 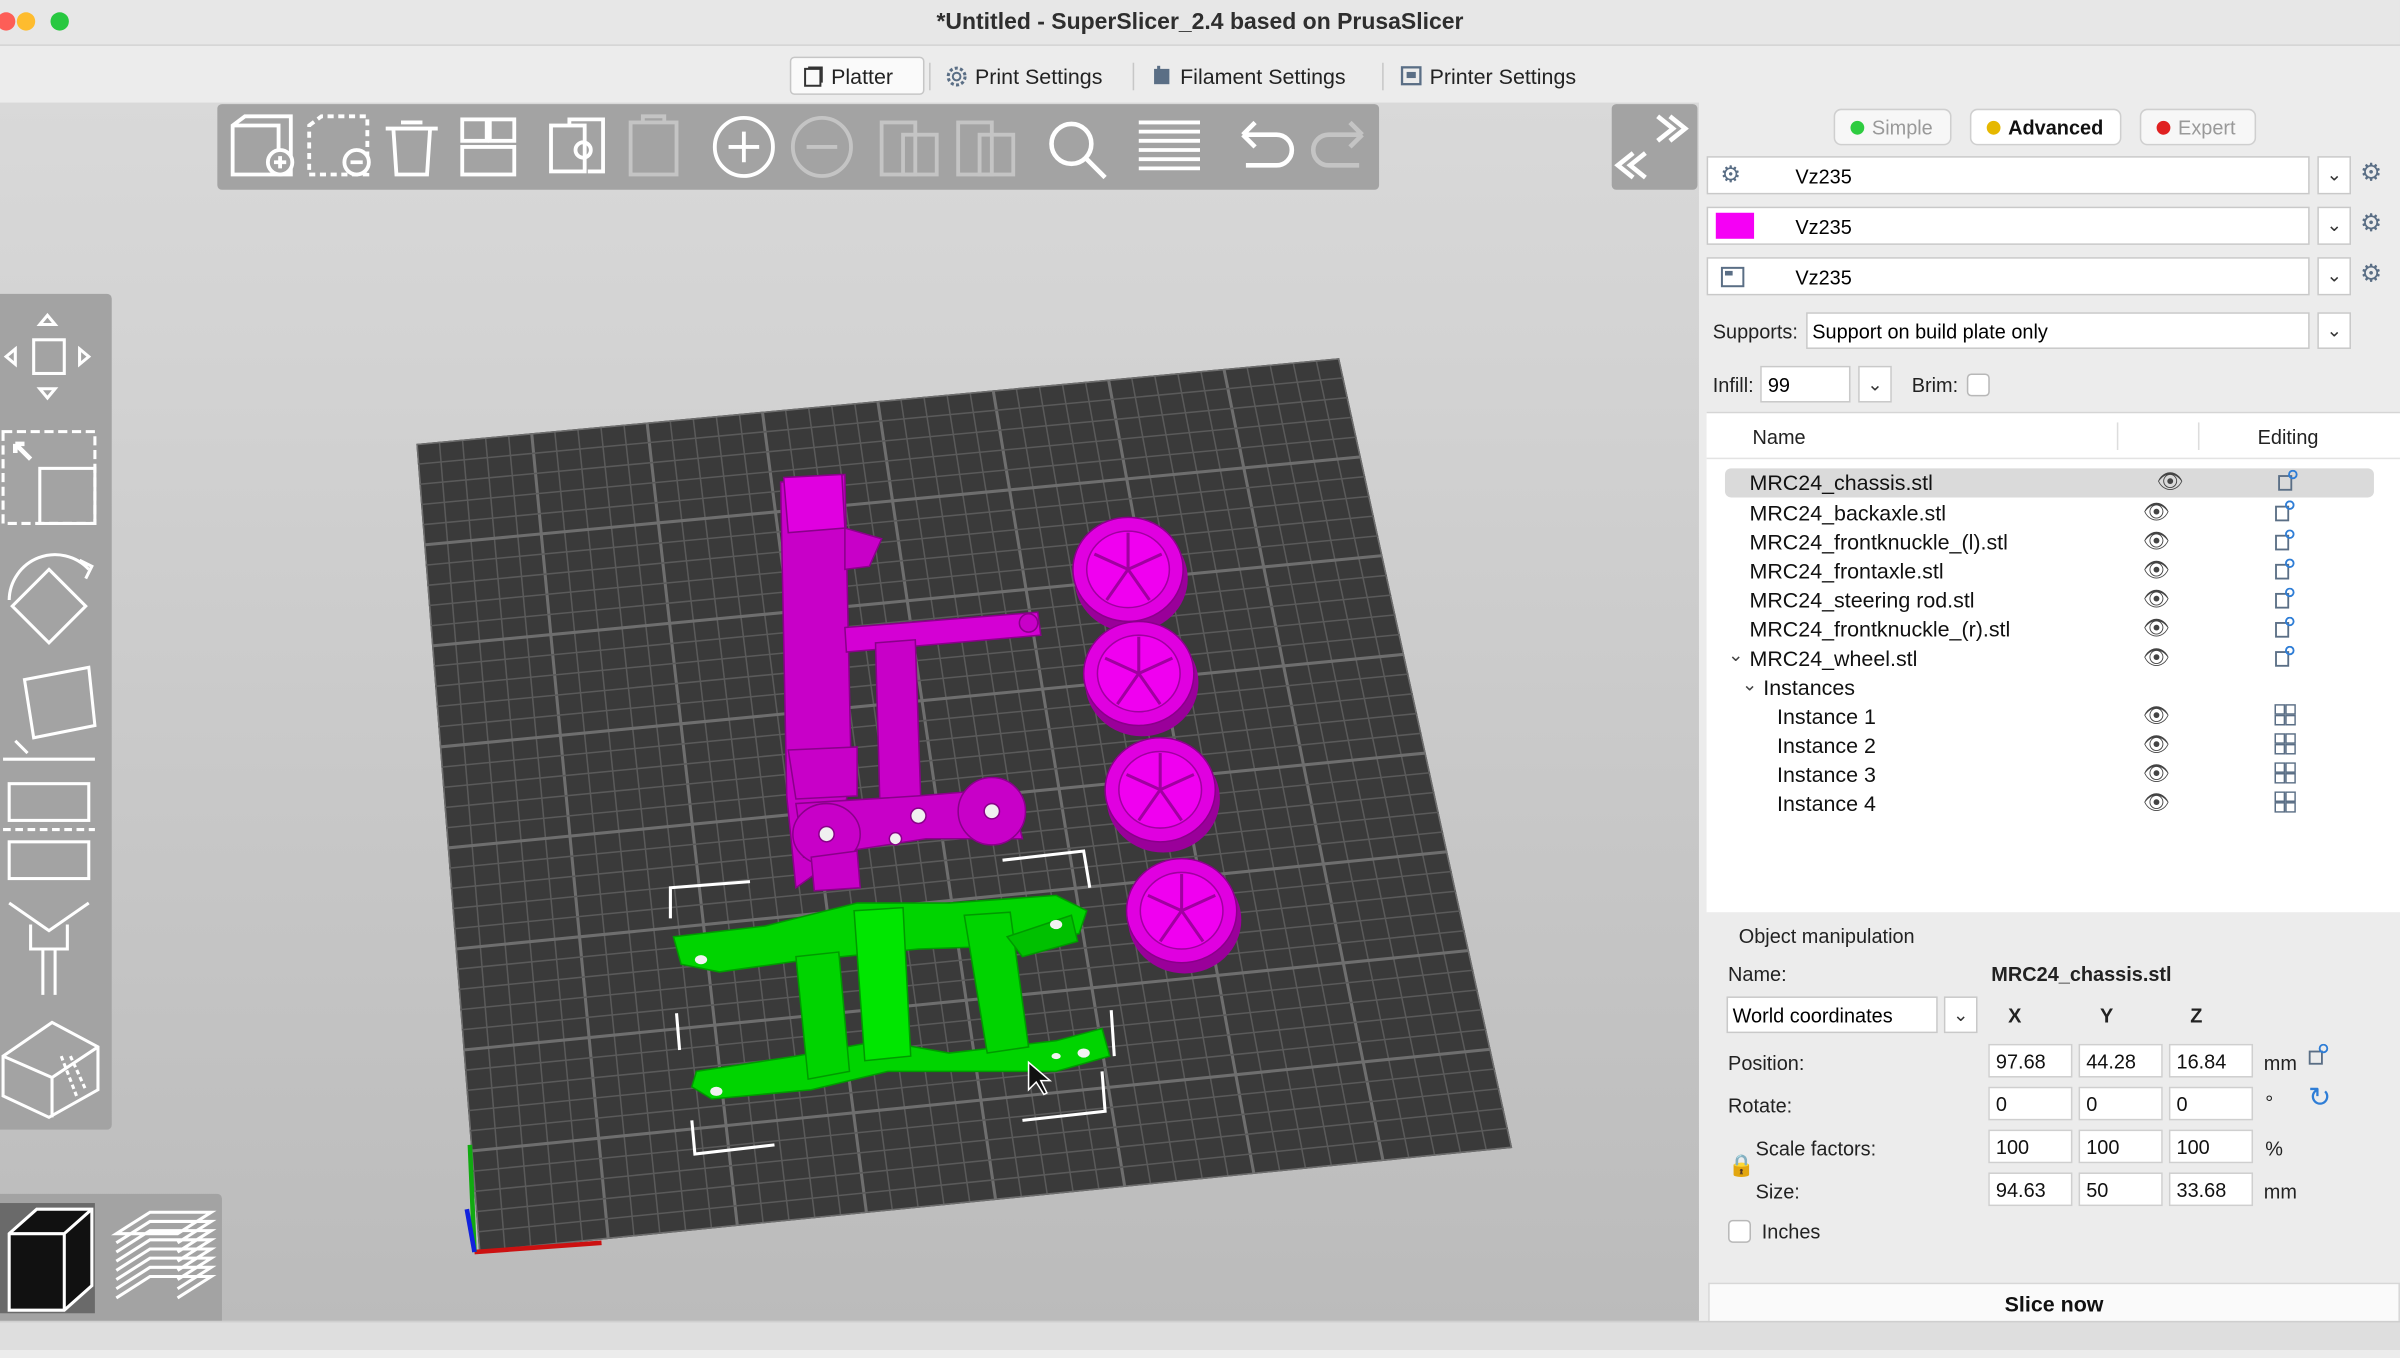 What do you see at coordinates (2120, 1189) in the screenshot?
I see `size-y-input: 50` at bounding box center [2120, 1189].